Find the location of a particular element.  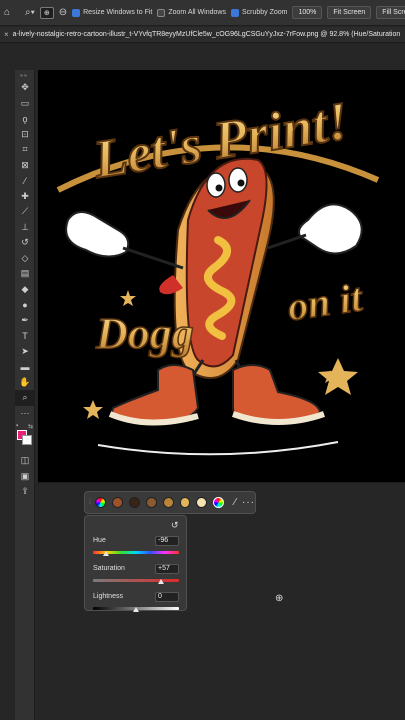

pen-tool-icon: ✒ is located at coordinates (25, 321).